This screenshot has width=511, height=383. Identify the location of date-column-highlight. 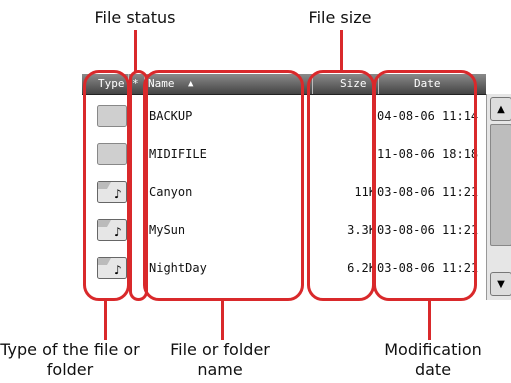
(425, 185).